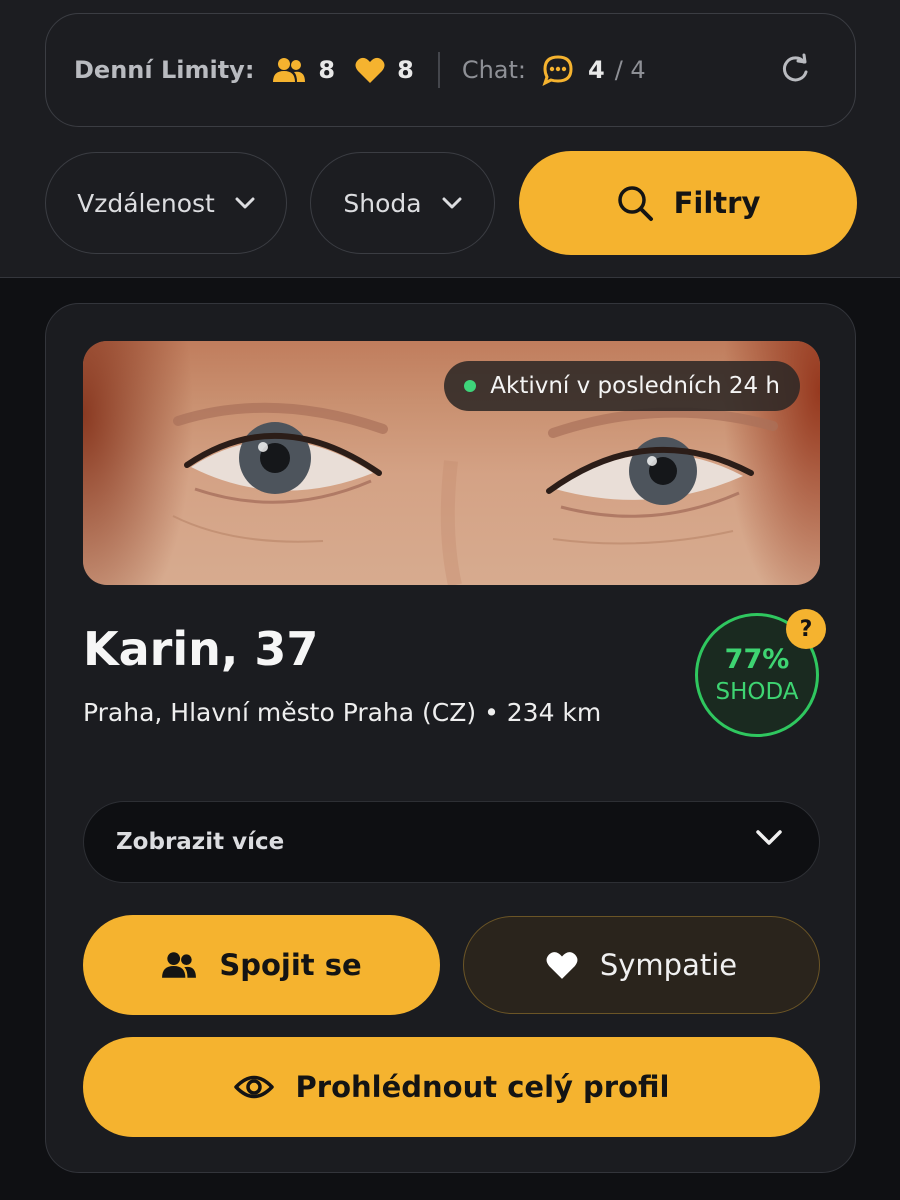 Image resolution: width=900 pixels, height=1200 pixels. What do you see at coordinates (164, 70) in the screenshot?
I see `daily-limits-label: Denní Limity:` at bounding box center [164, 70].